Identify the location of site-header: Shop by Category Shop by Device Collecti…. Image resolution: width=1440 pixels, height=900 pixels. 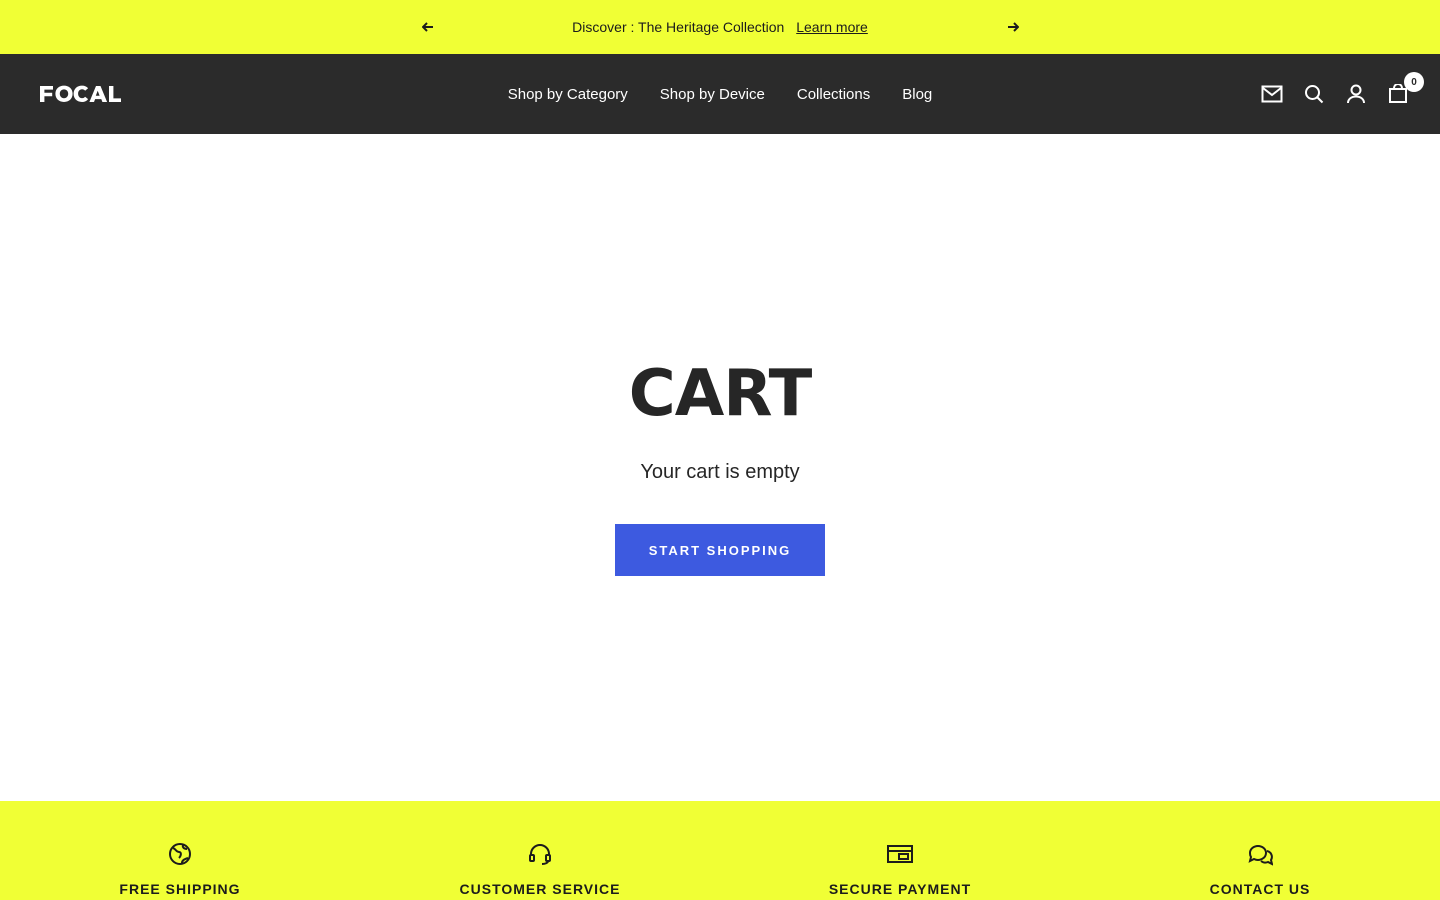
(720, 94).